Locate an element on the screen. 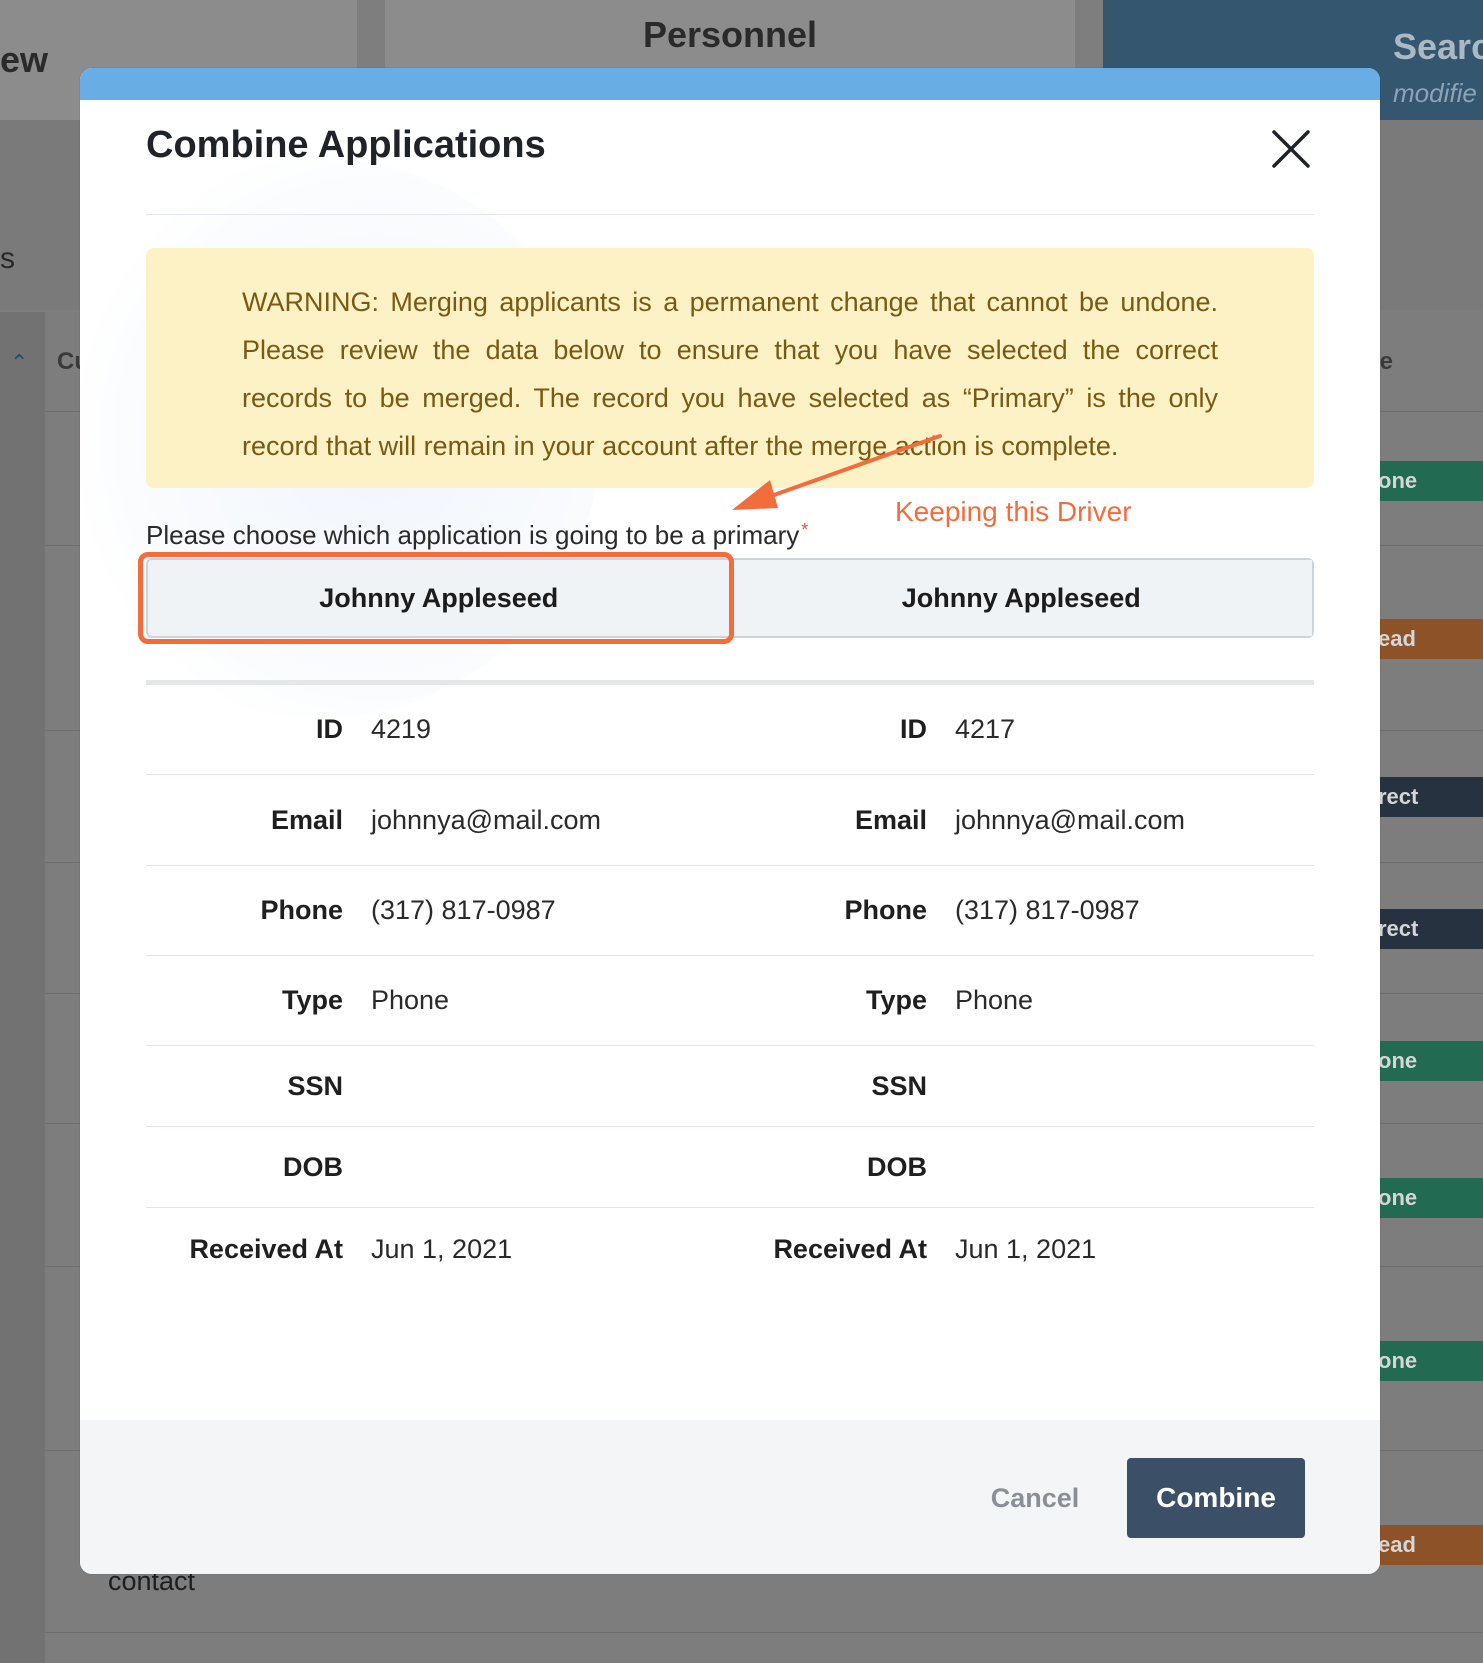 The height and width of the screenshot is (1663, 1483). bg-row-divider is located at coordinates (764, 1632).